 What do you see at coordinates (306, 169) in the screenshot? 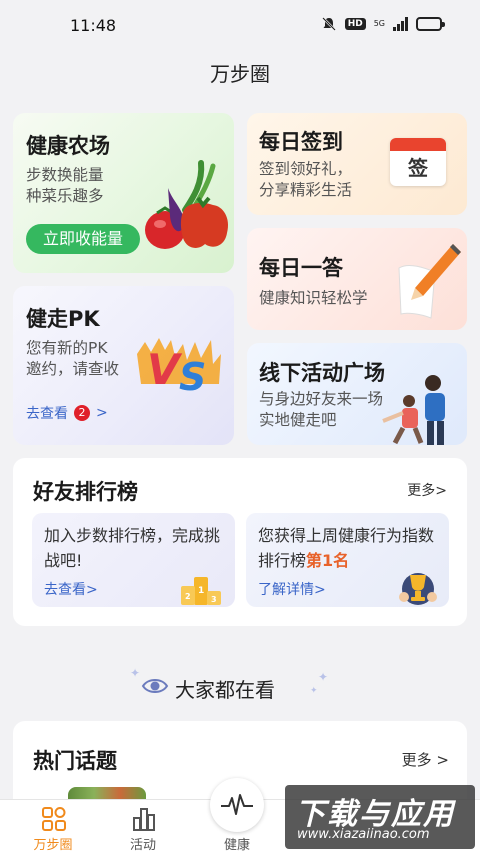
I see `daily-signin-line1: 签到领好礼，` at bounding box center [306, 169].